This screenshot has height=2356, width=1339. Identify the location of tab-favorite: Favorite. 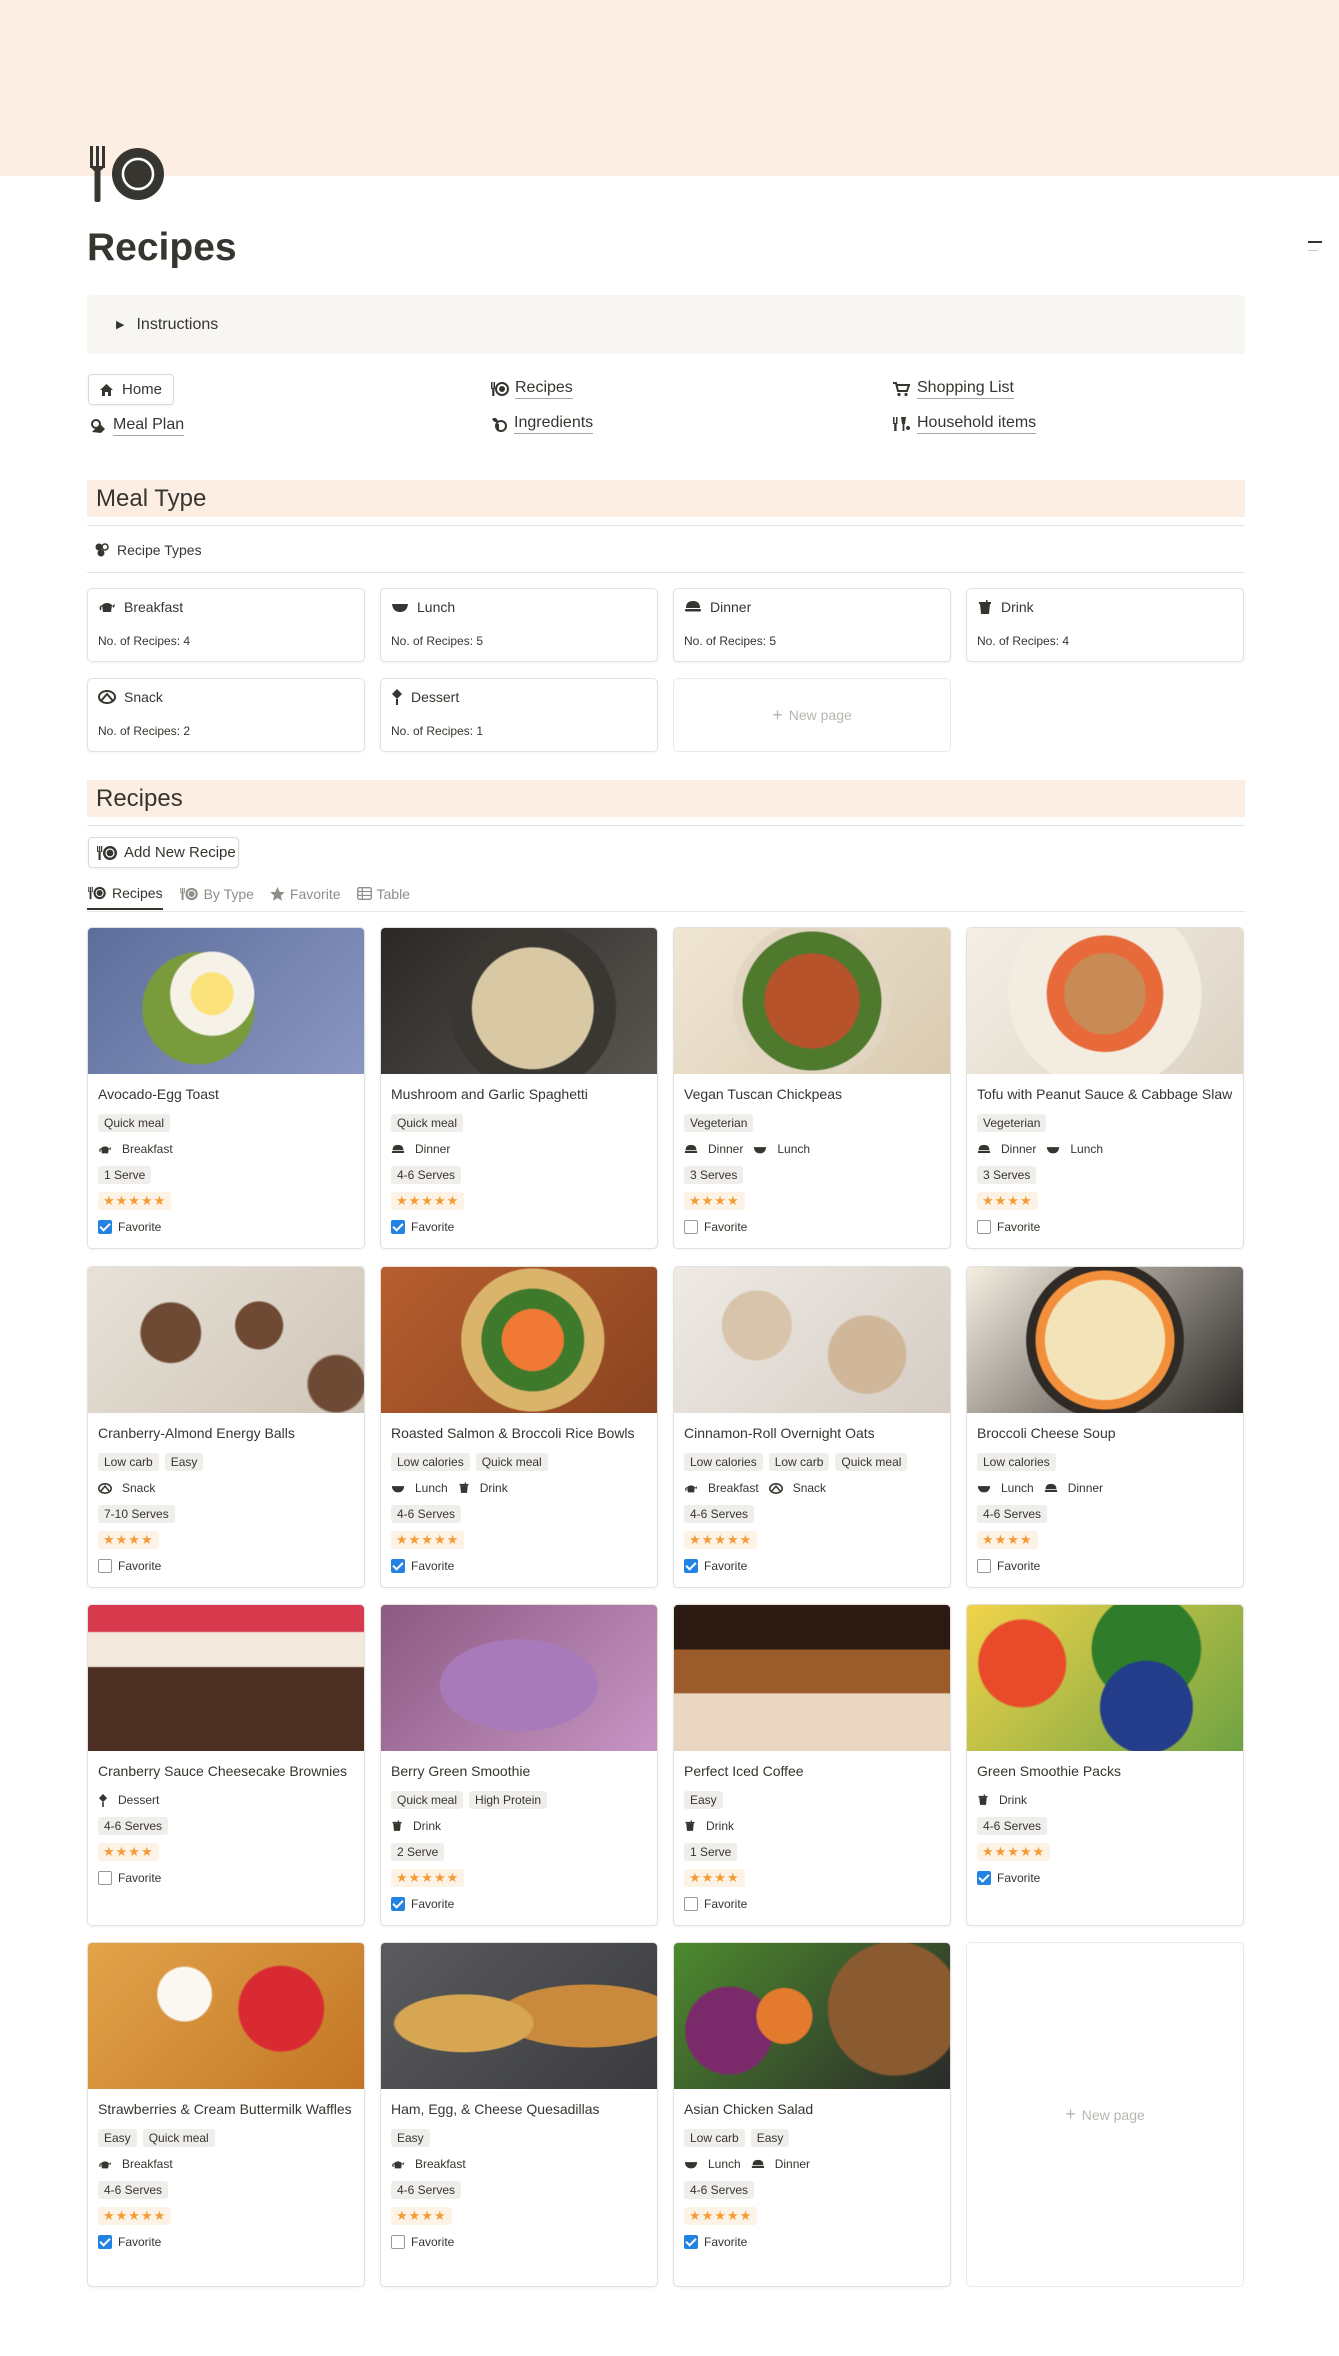
(305, 893).